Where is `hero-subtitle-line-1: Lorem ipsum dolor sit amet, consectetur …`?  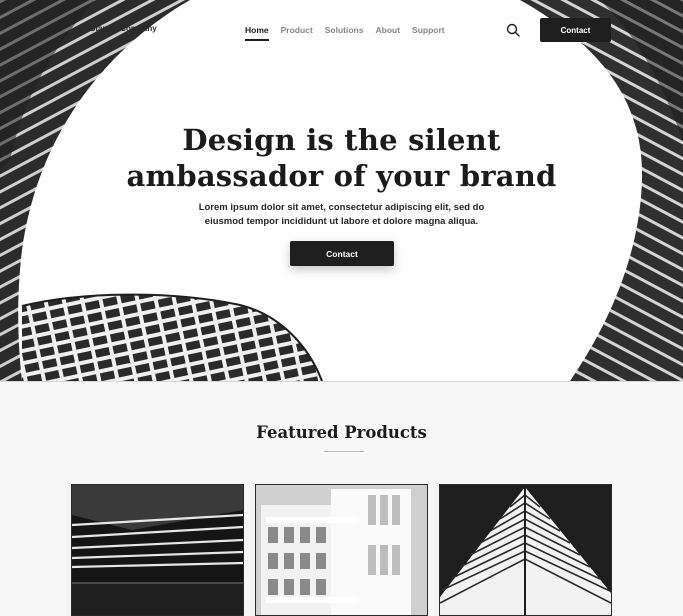
hero-subtitle-line-1: Lorem ipsum dolor sit amet, consectetur … is located at coordinates (341, 207).